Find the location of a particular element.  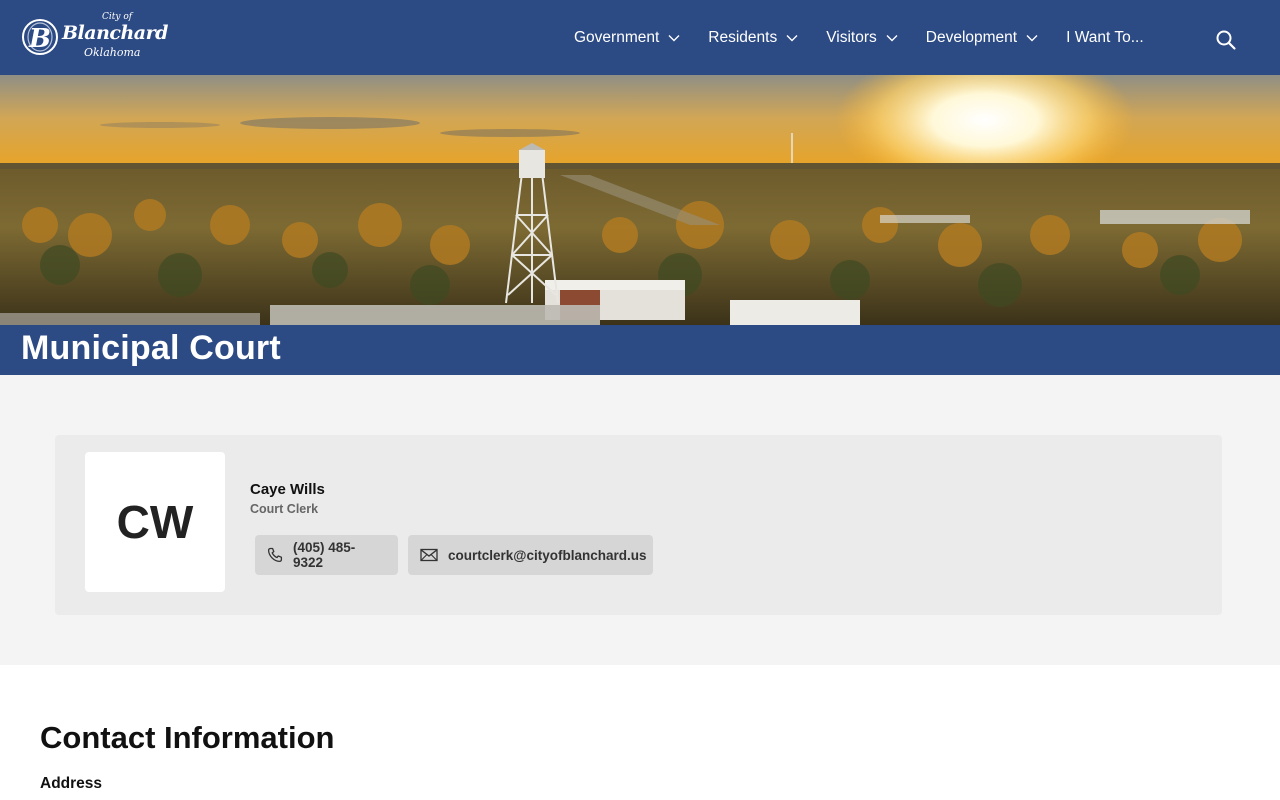

email-button: courtclerk@cityofblanchard.us is located at coordinates (530, 555).